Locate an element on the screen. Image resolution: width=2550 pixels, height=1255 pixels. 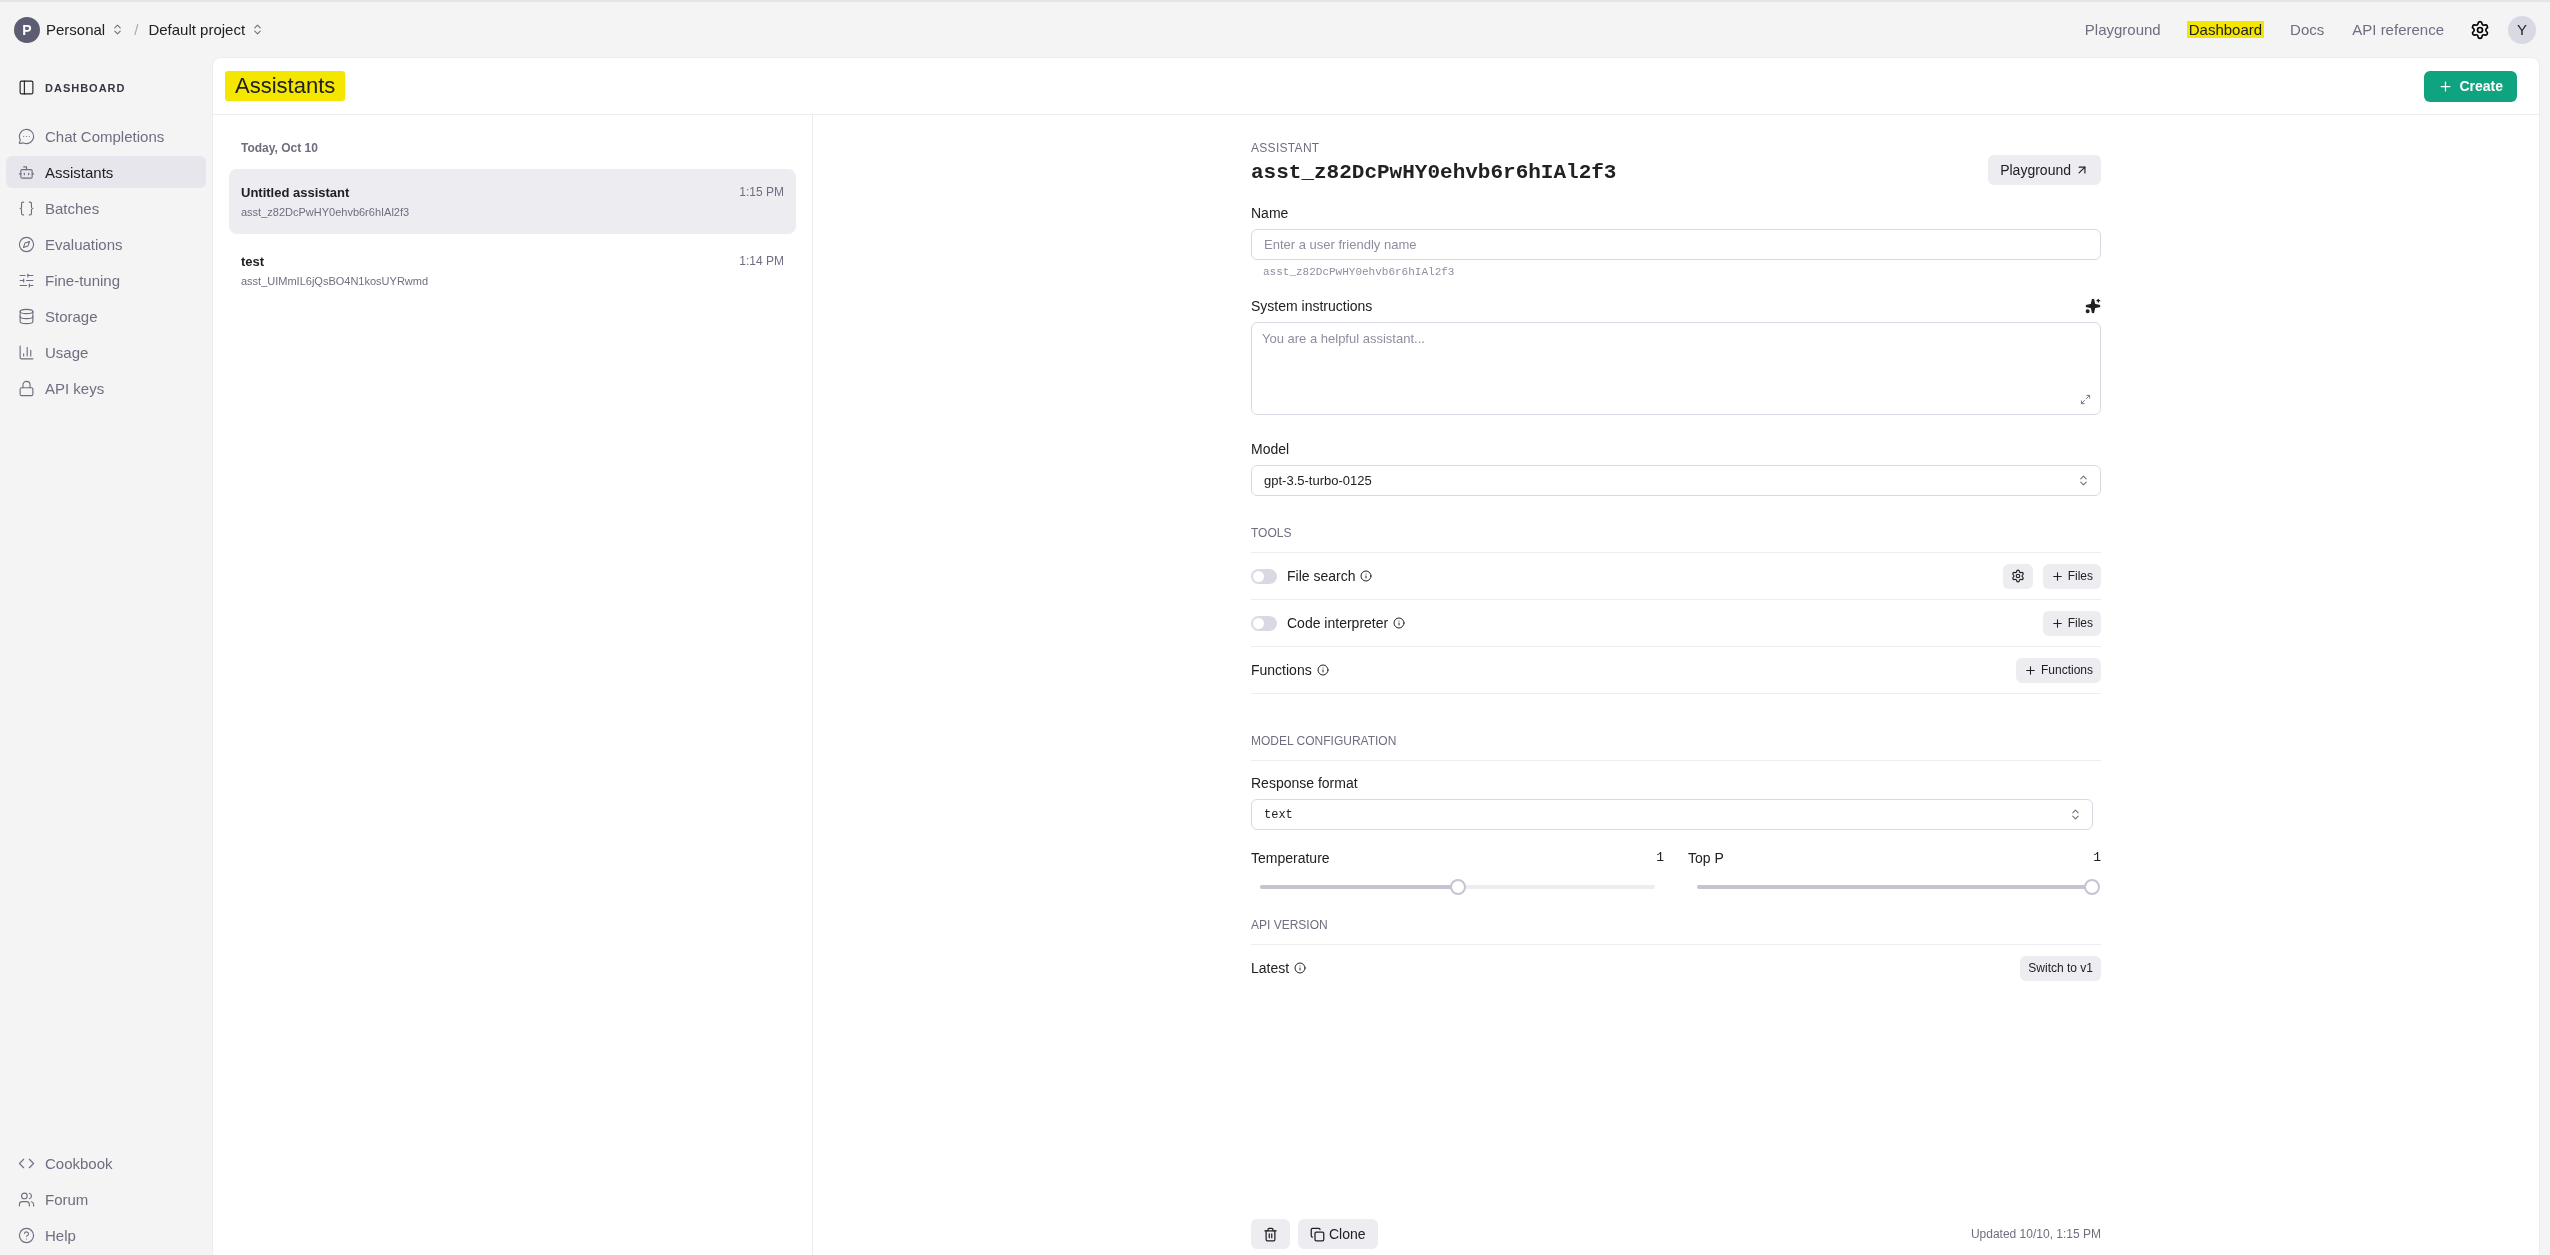
section-label: API VERSION is located at coordinates (1676, 920).